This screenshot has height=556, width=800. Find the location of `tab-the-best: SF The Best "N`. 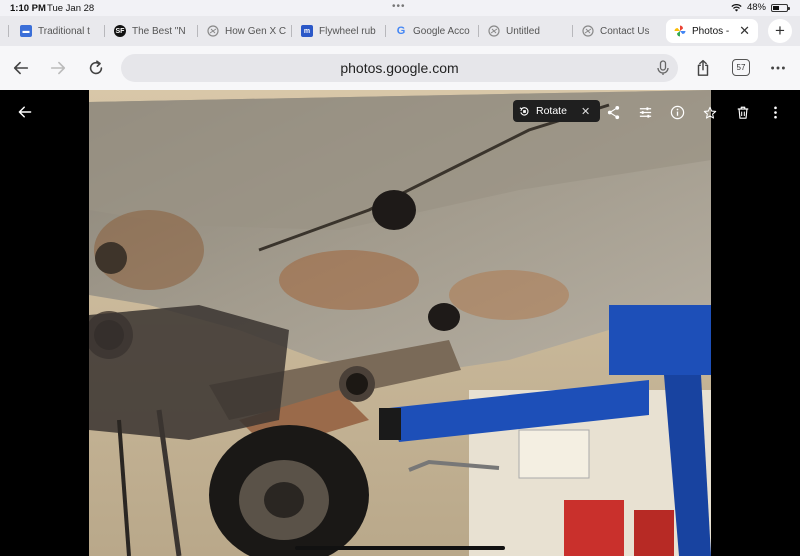

tab-the-best: SF The Best "N is located at coordinates (152, 31).